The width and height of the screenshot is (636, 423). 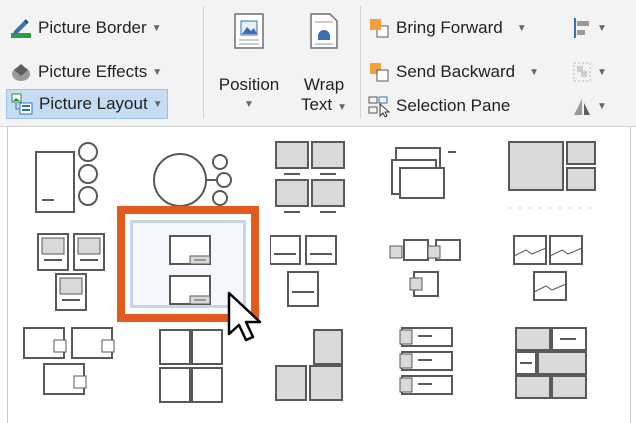 I want to click on selection-pane-label: Selection Pane, so click(x=453, y=105).